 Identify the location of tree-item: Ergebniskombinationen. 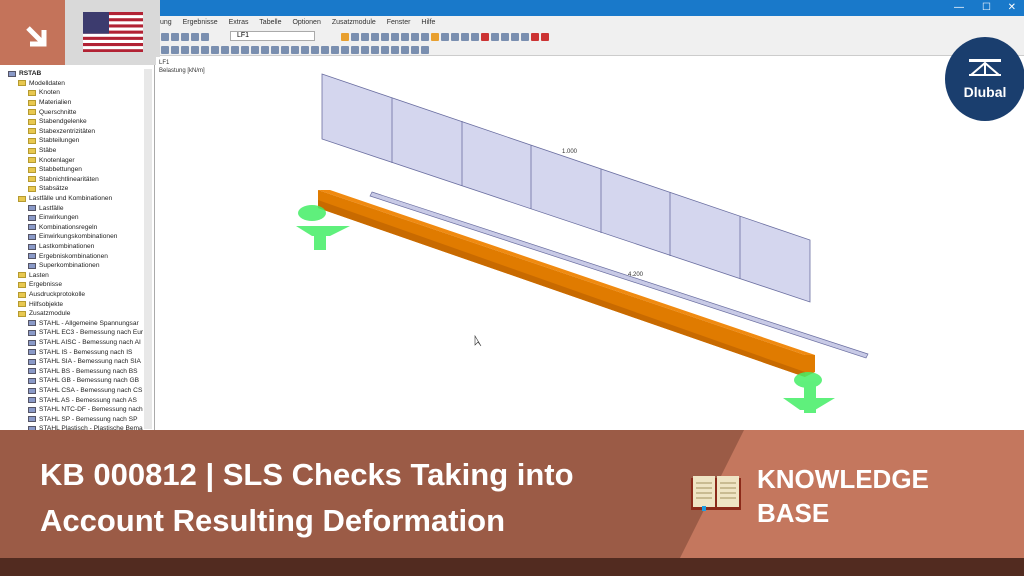
(68, 256).